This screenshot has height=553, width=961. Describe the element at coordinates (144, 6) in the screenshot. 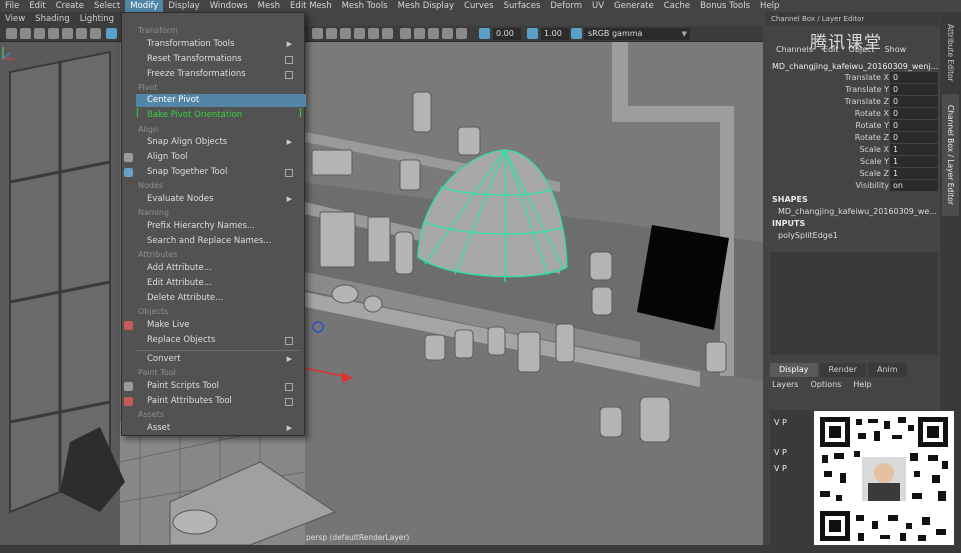

I see `menu-modify: Modify` at that location.